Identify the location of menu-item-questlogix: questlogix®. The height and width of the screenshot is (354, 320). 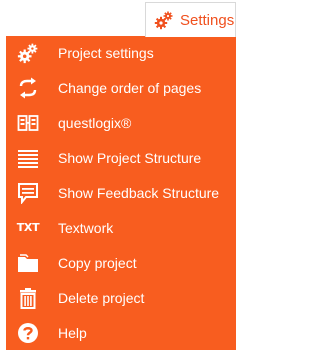
(121, 123).